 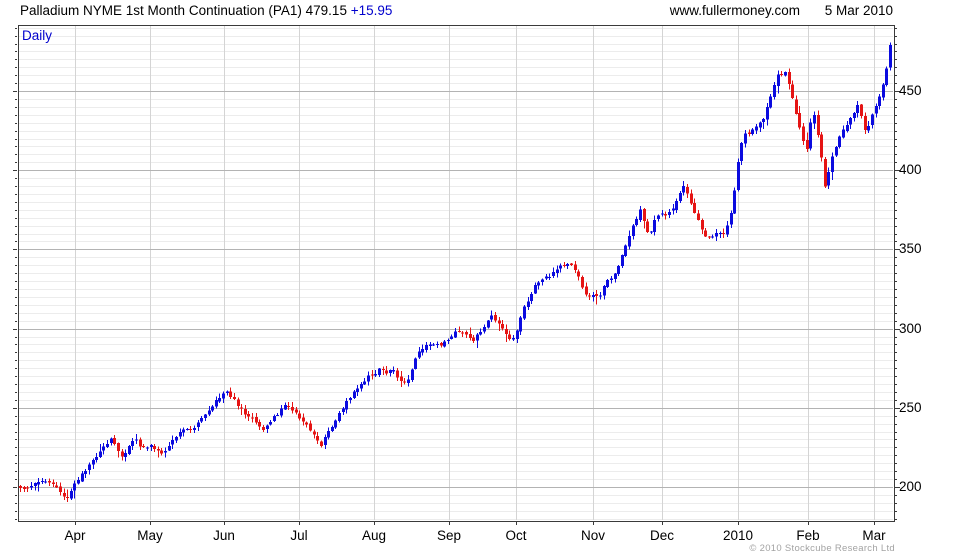 What do you see at coordinates (910, 407) in the screenshot?
I see `y-axis-label: 250` at bounding box center [910, 407].